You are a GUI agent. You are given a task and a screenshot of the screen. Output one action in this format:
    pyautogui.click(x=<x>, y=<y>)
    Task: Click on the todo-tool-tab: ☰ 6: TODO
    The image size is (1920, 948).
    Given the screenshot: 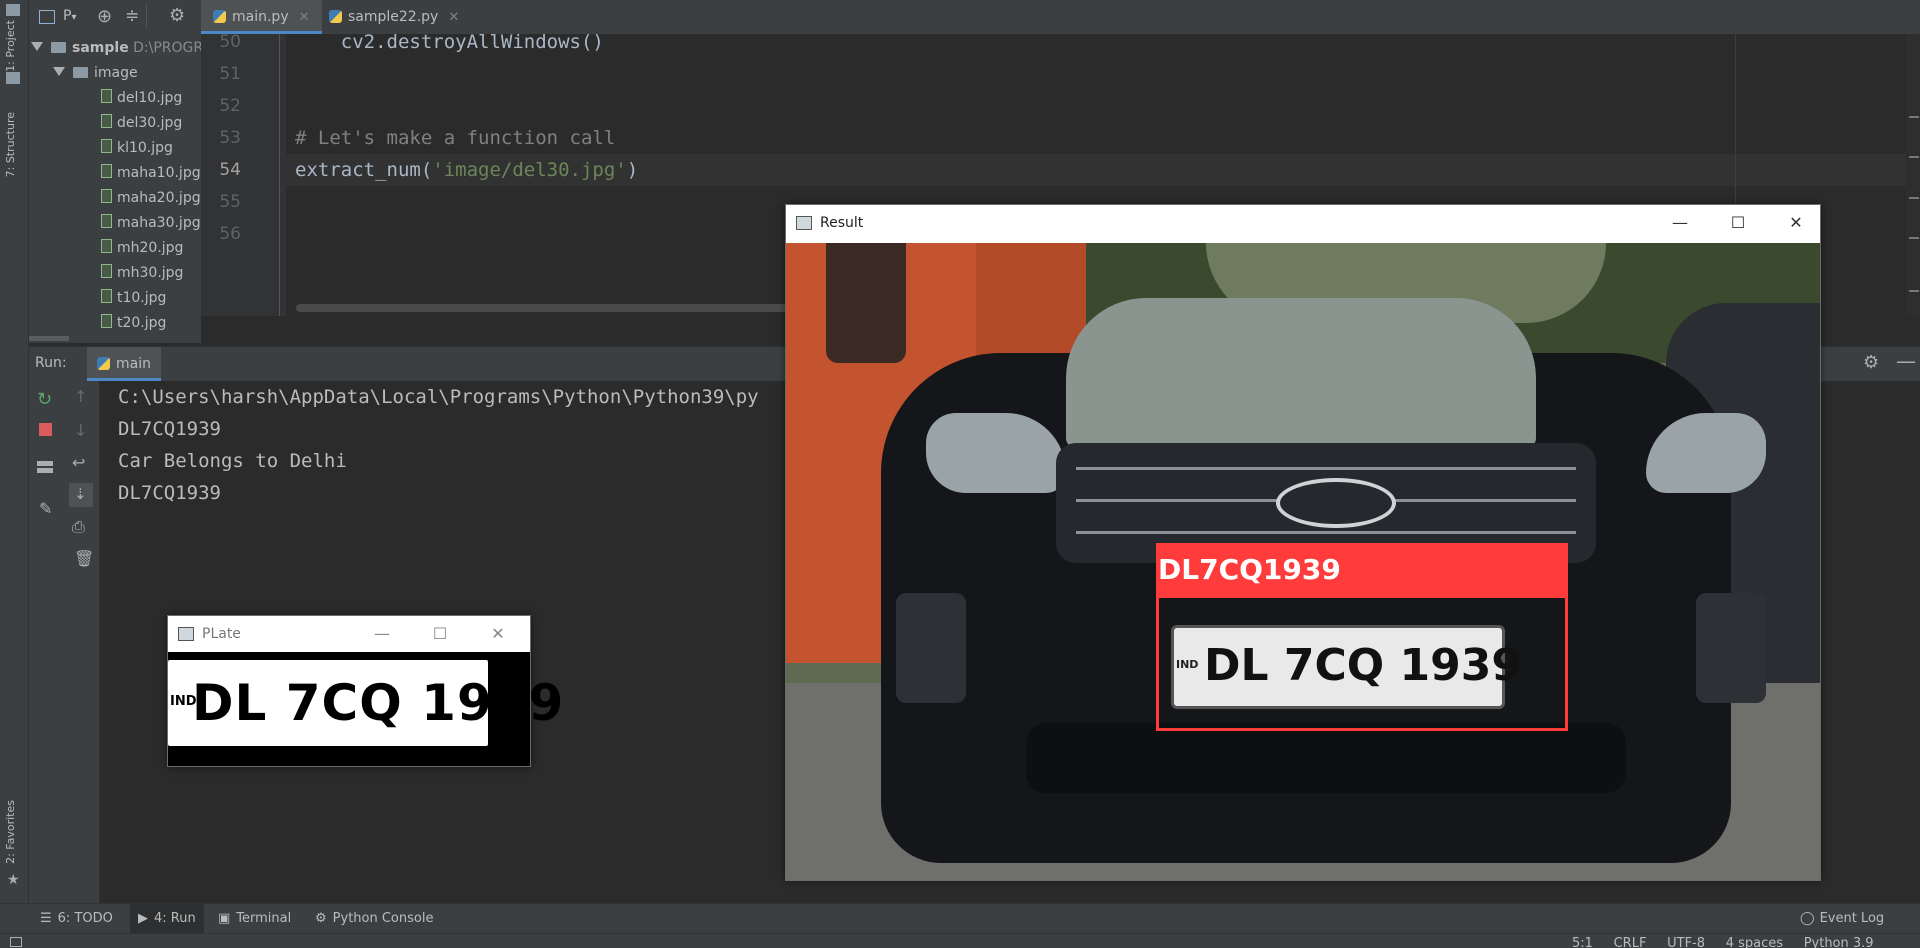 What is the action you would take?
    pyautogui.click(x=76, y=919)
    